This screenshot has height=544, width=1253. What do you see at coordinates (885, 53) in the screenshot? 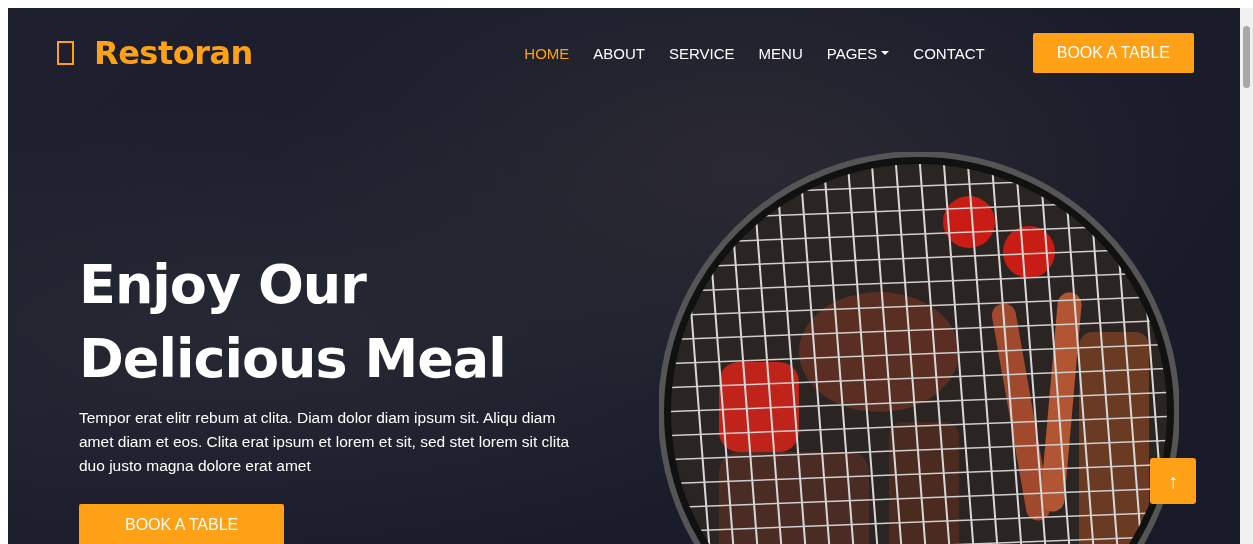
I see `caret-icon` at bounding box center [885, 53].